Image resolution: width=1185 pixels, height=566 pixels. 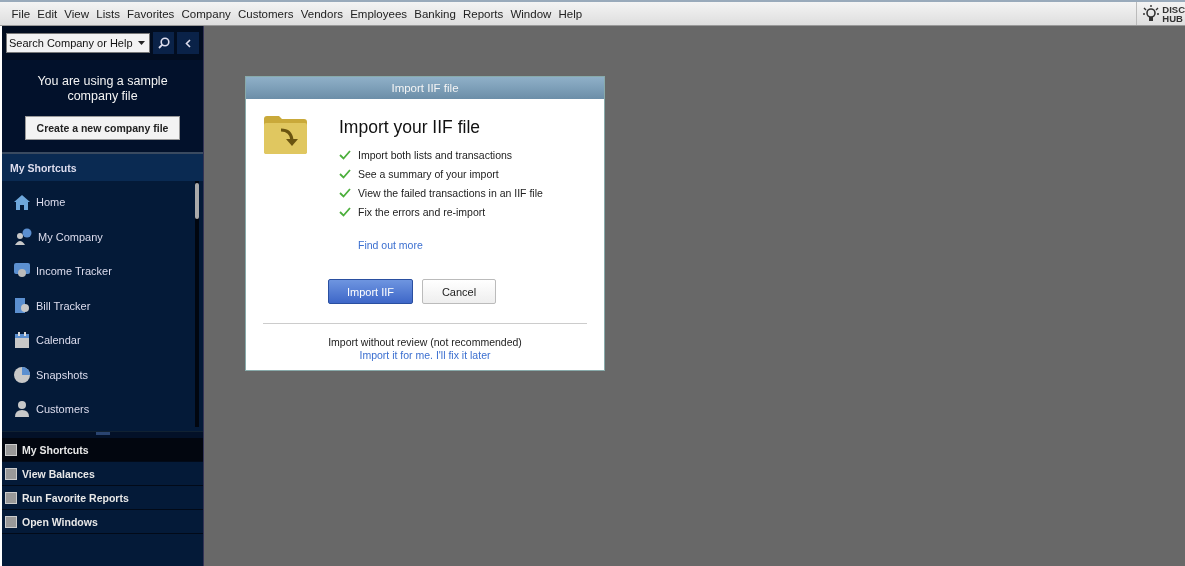 What do you see at coordinates (98, 271) in the screenshot?
I see `shortcut-item: Income Tracker` at bounding box center [98, 271].